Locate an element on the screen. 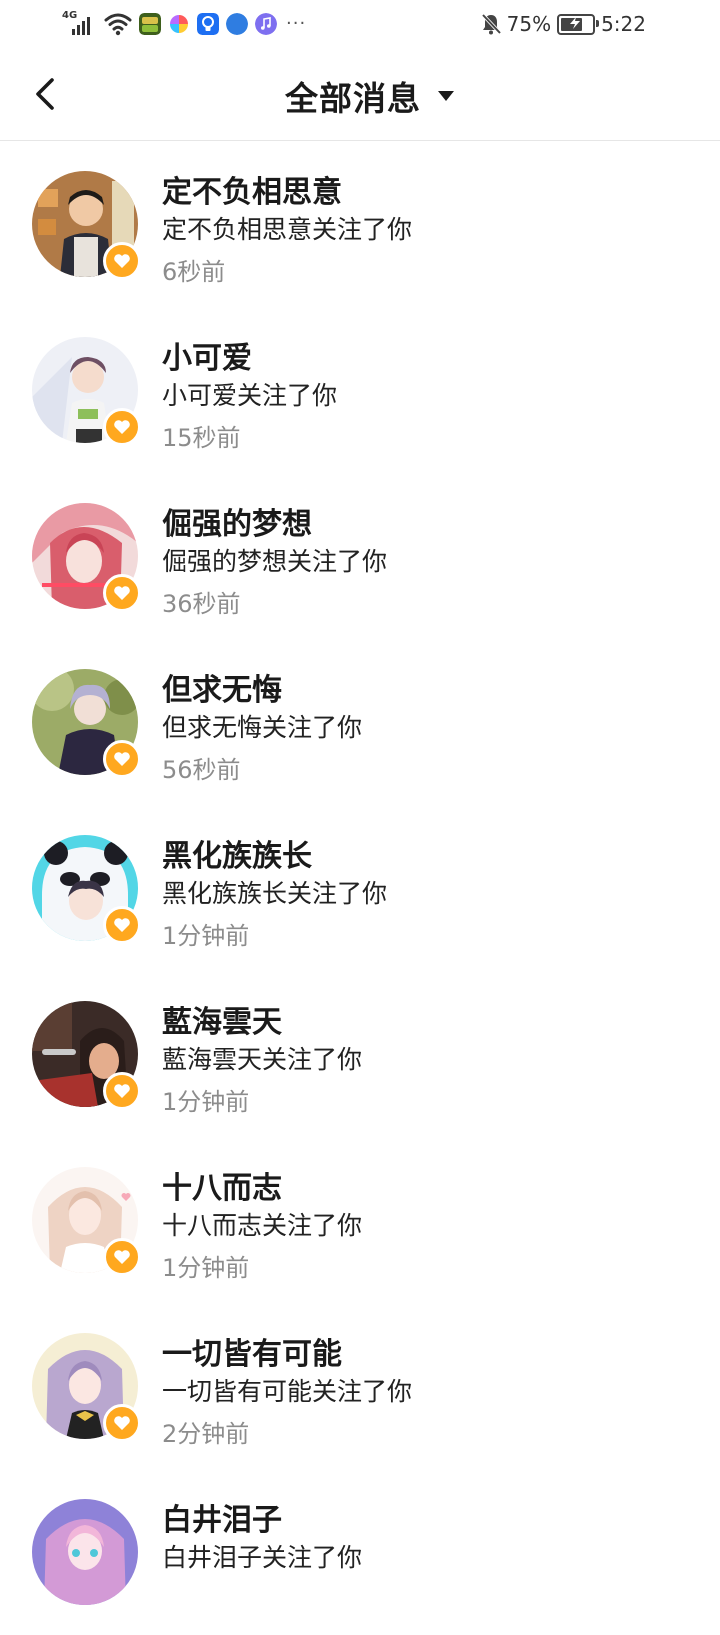  battery-percentage: 75% is located at coordinates (529, 24).